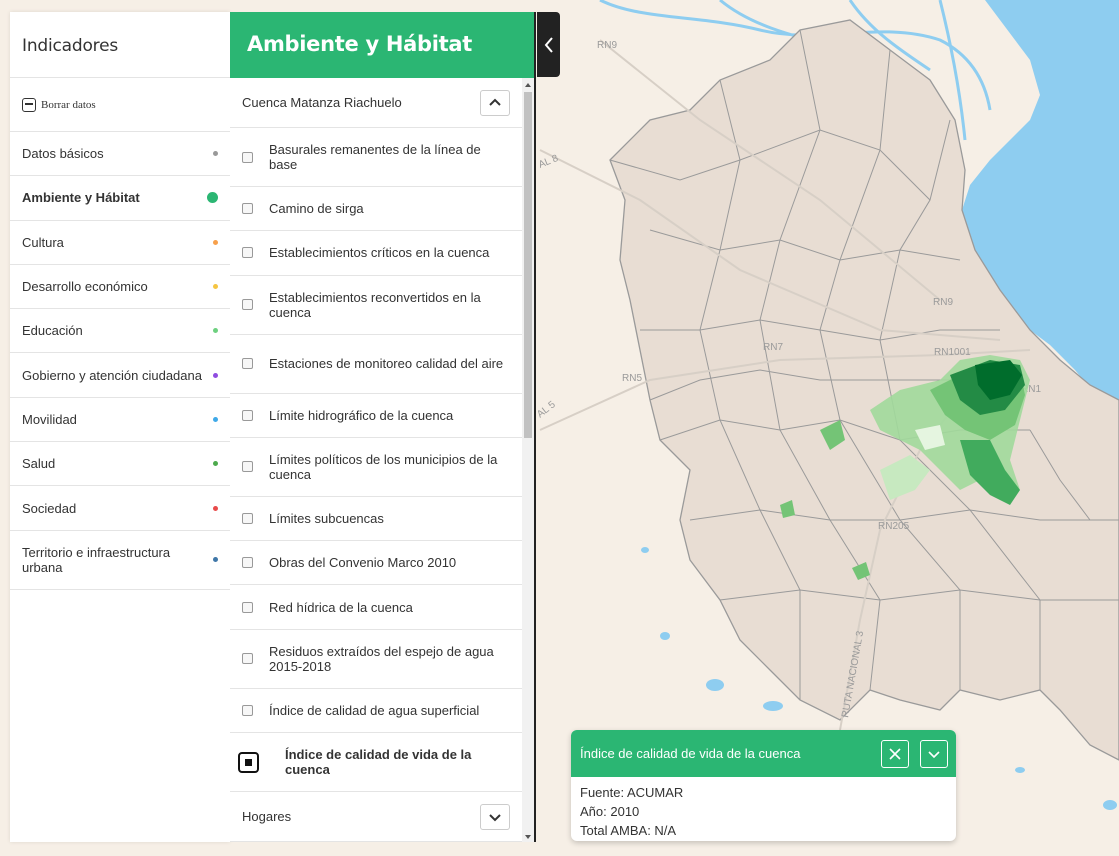  Describe the element at coordinates (322, 102) in the screenshot. I see `group-label: Cuenca Matanza Riachuelo` at that location.